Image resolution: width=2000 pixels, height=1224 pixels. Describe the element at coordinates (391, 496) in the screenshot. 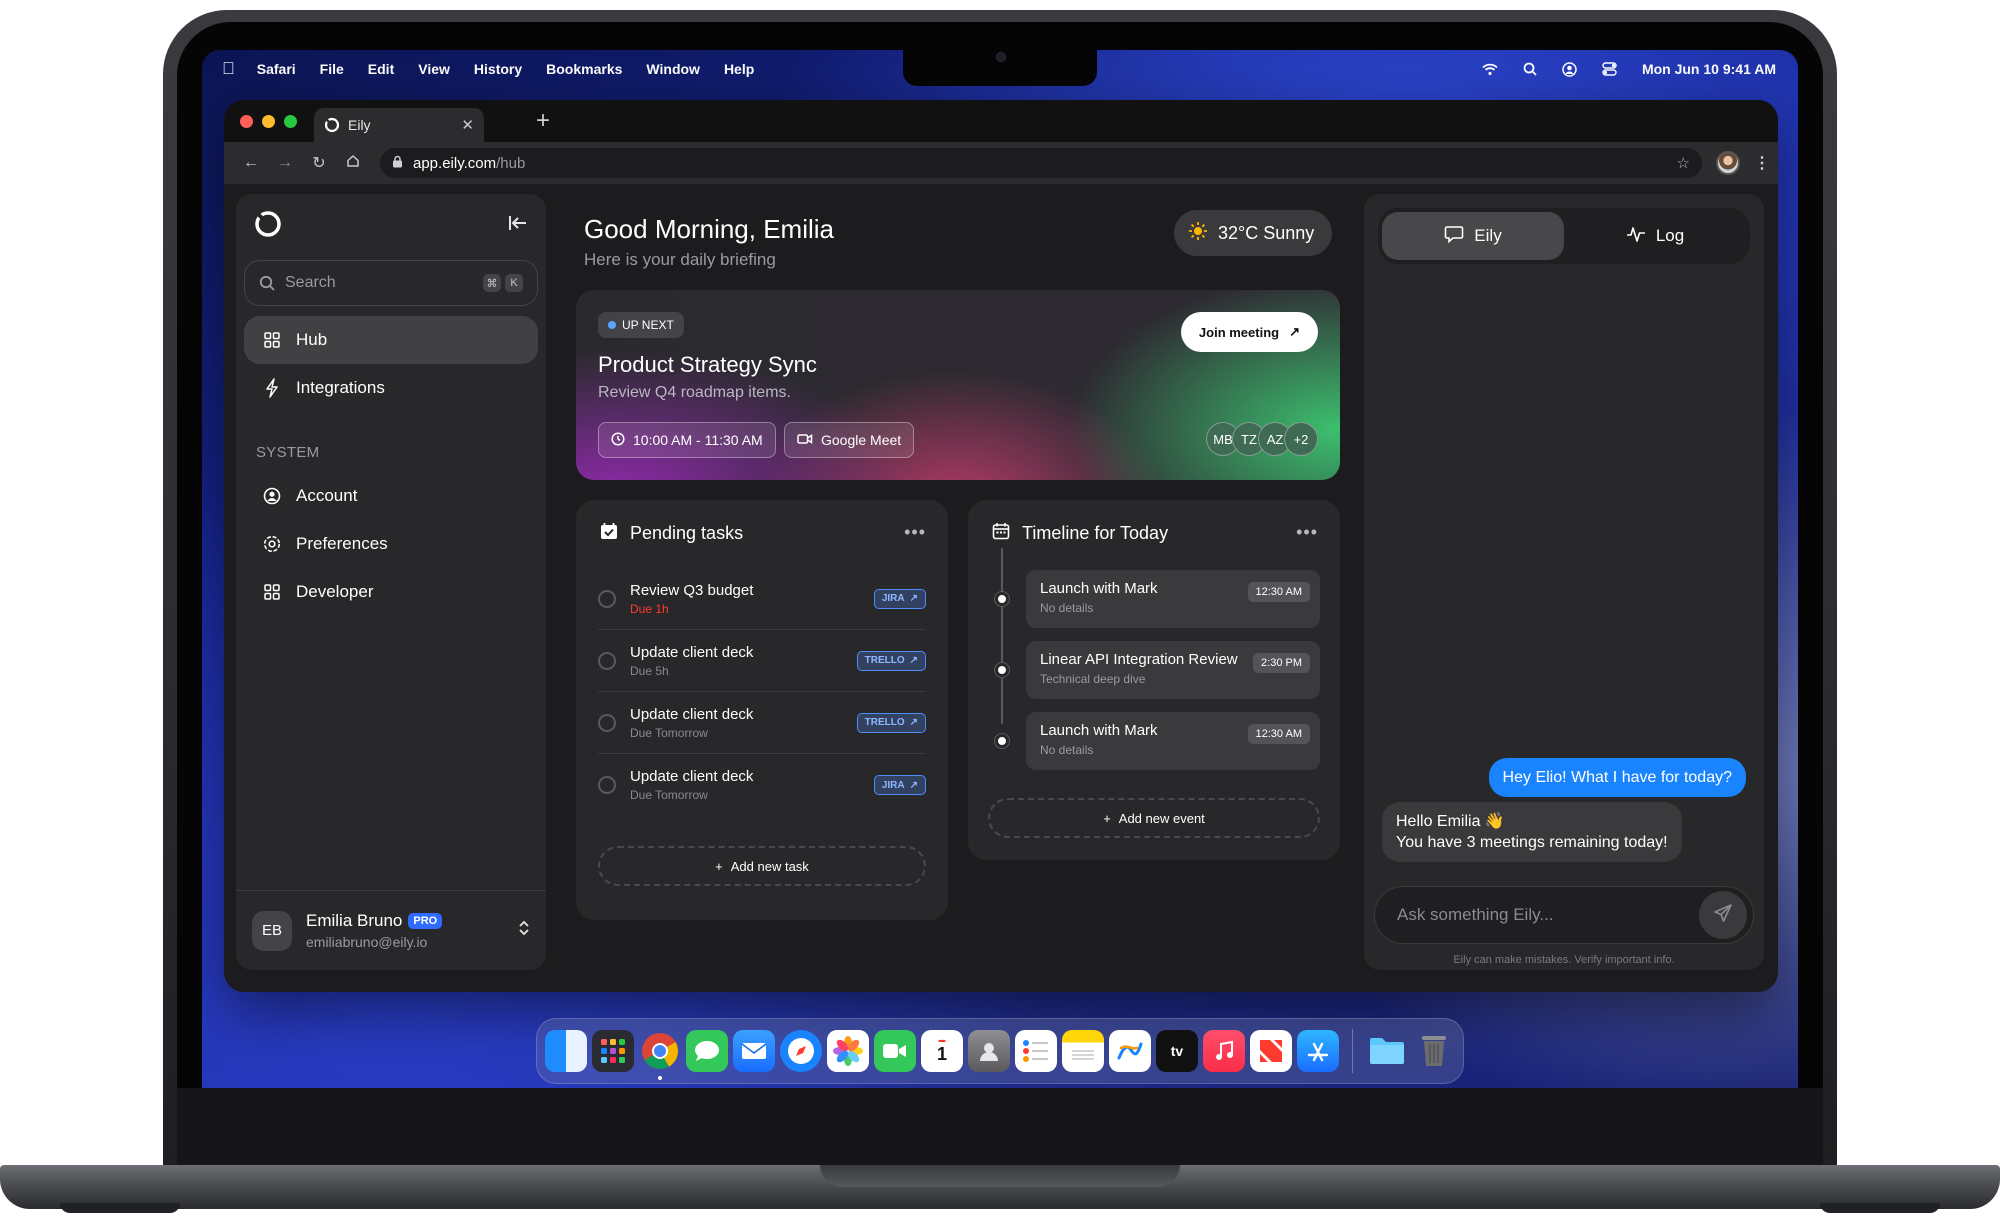

I see `sidebar-item-account: Account` at that location.